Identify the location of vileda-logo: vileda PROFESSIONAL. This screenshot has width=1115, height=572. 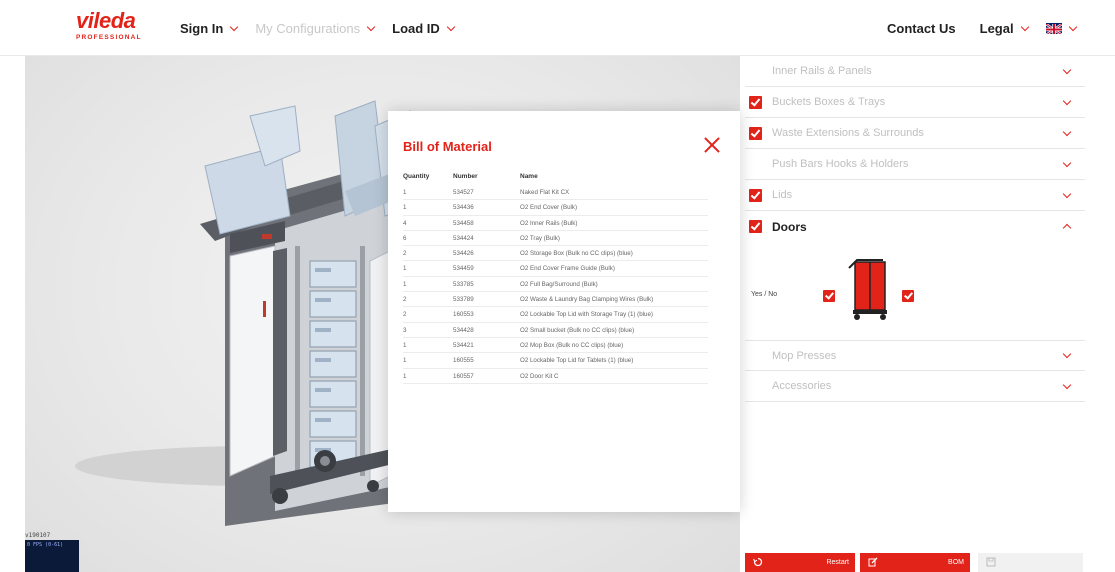
(113, 28).